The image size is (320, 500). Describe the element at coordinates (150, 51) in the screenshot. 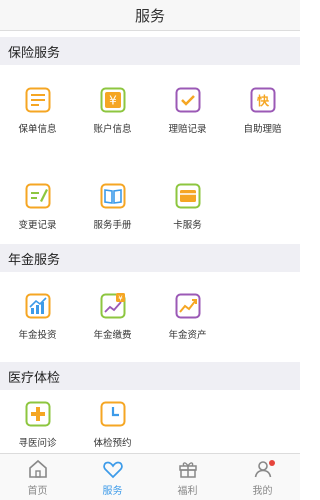

I see `section-header-insurance: 保险服务` at that location.